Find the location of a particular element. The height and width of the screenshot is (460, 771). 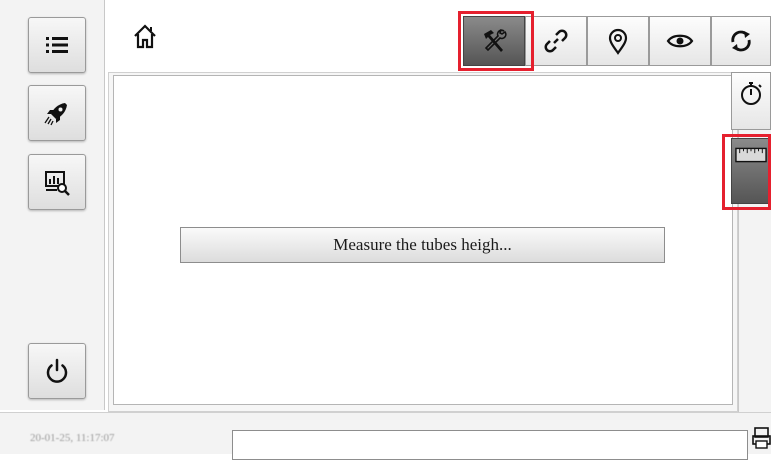

sync-icon is located at coordinates (741, 41).